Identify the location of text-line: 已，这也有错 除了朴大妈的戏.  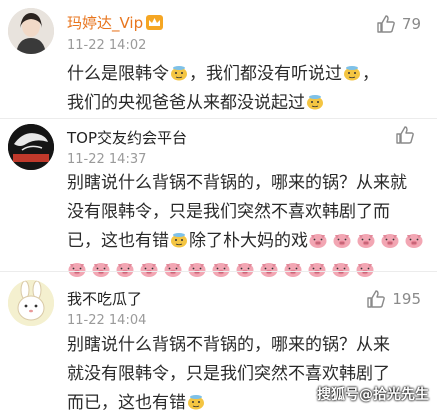
(247, 241).